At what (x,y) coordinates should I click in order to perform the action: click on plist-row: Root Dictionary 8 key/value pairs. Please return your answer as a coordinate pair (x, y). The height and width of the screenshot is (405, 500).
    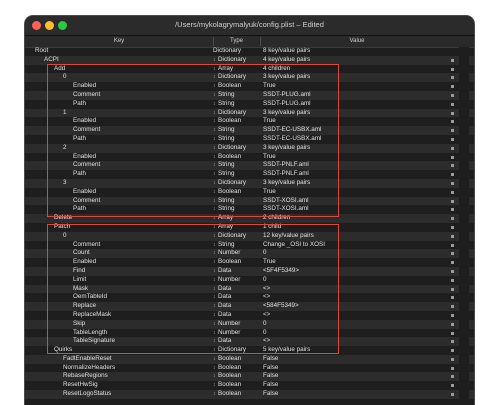
    Looking at the image, I should click on (249, 51).